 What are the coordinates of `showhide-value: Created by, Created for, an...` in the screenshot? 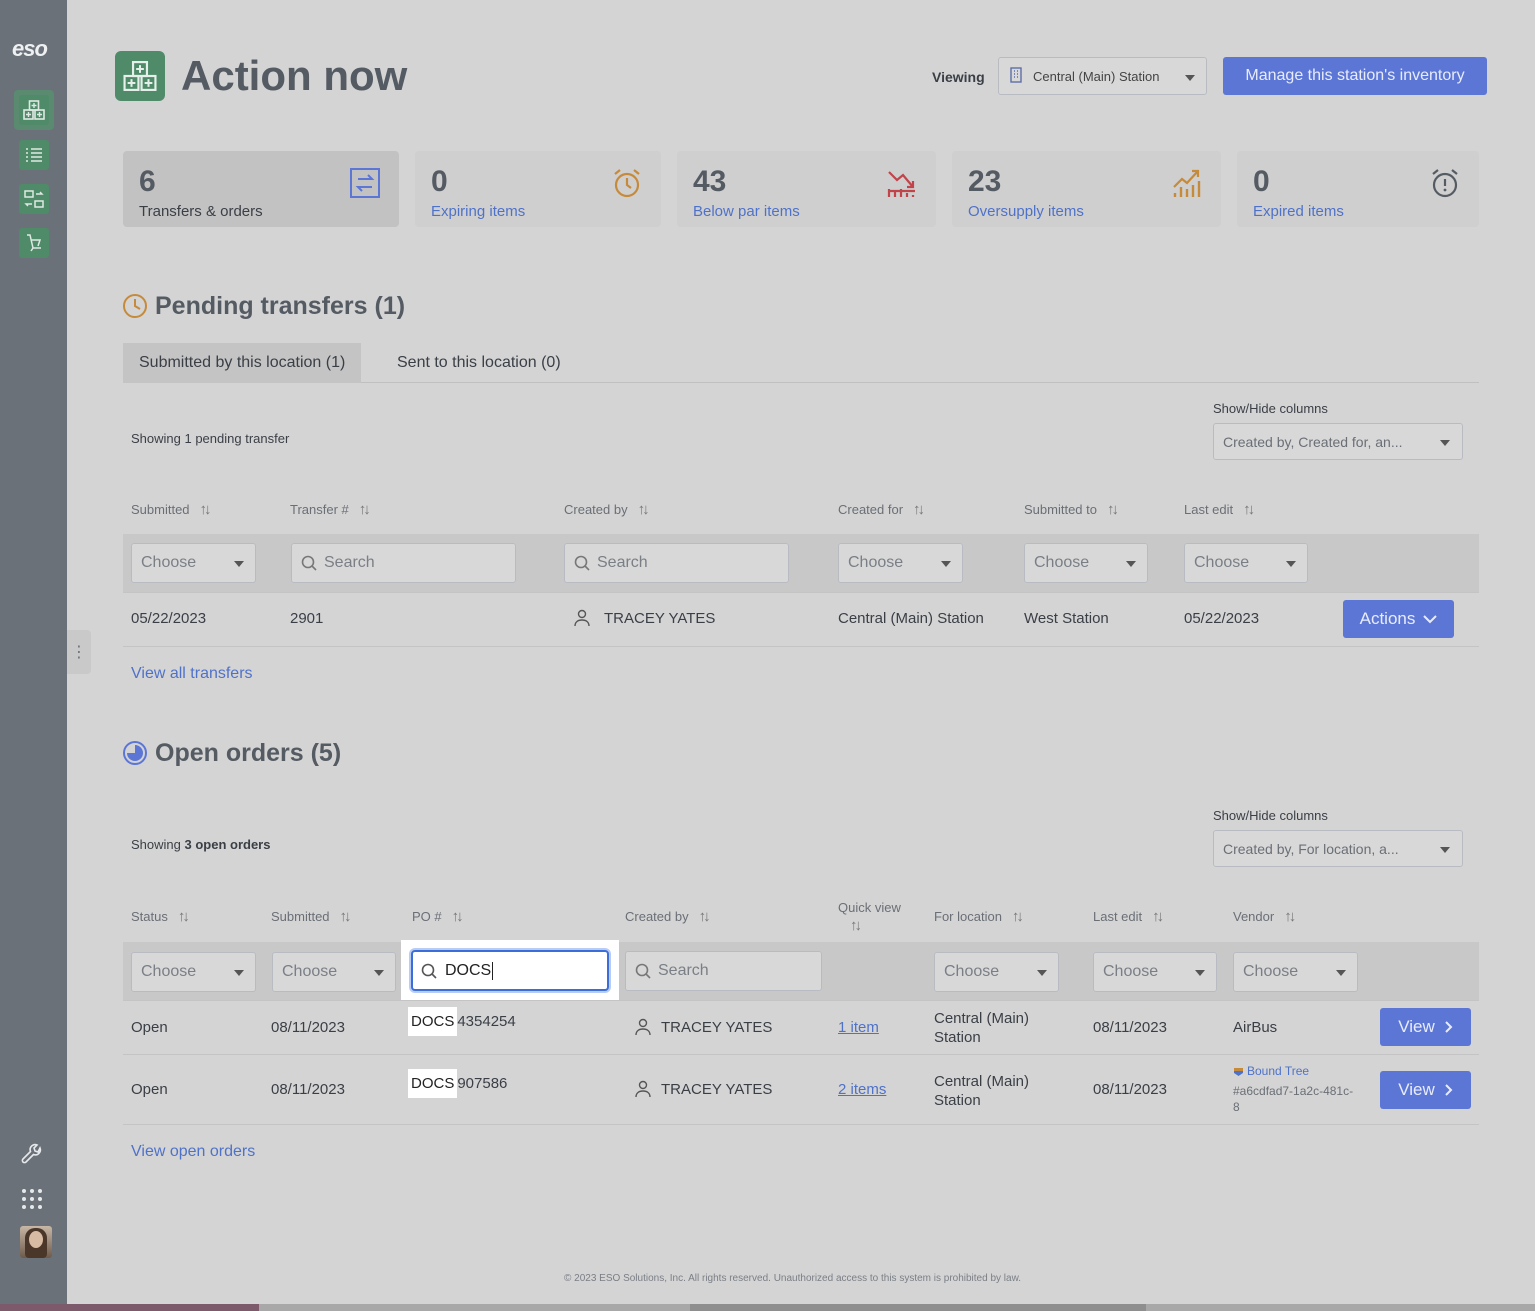 It's located at (1313, 441).